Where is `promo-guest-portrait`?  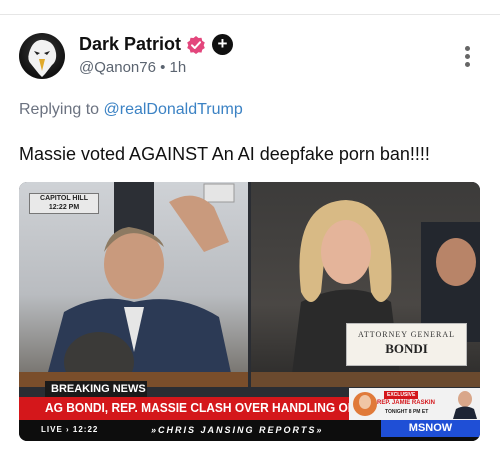
promo-guest-portrait is located at coordinates (465, 405).